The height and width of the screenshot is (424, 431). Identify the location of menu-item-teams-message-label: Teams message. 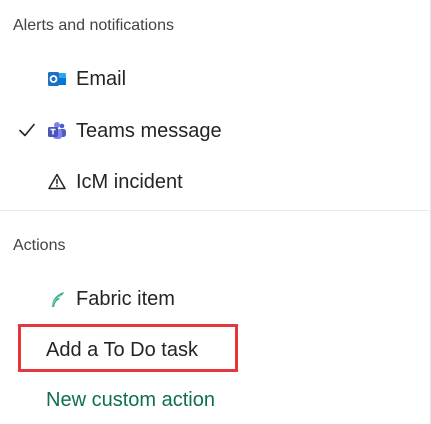
(149, 130).